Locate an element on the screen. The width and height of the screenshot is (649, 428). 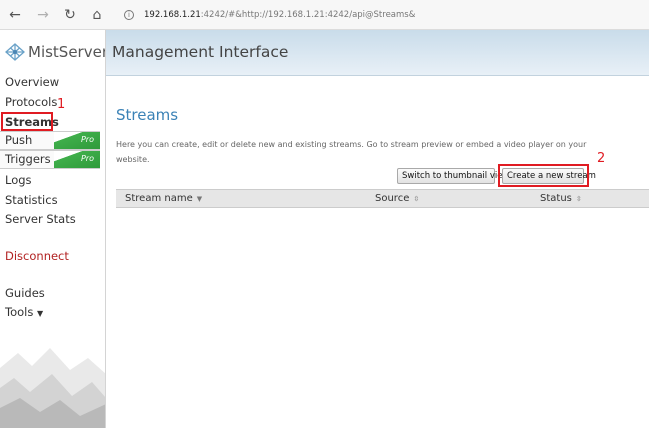
logo: MistServer is located at coordinates (55, 52).